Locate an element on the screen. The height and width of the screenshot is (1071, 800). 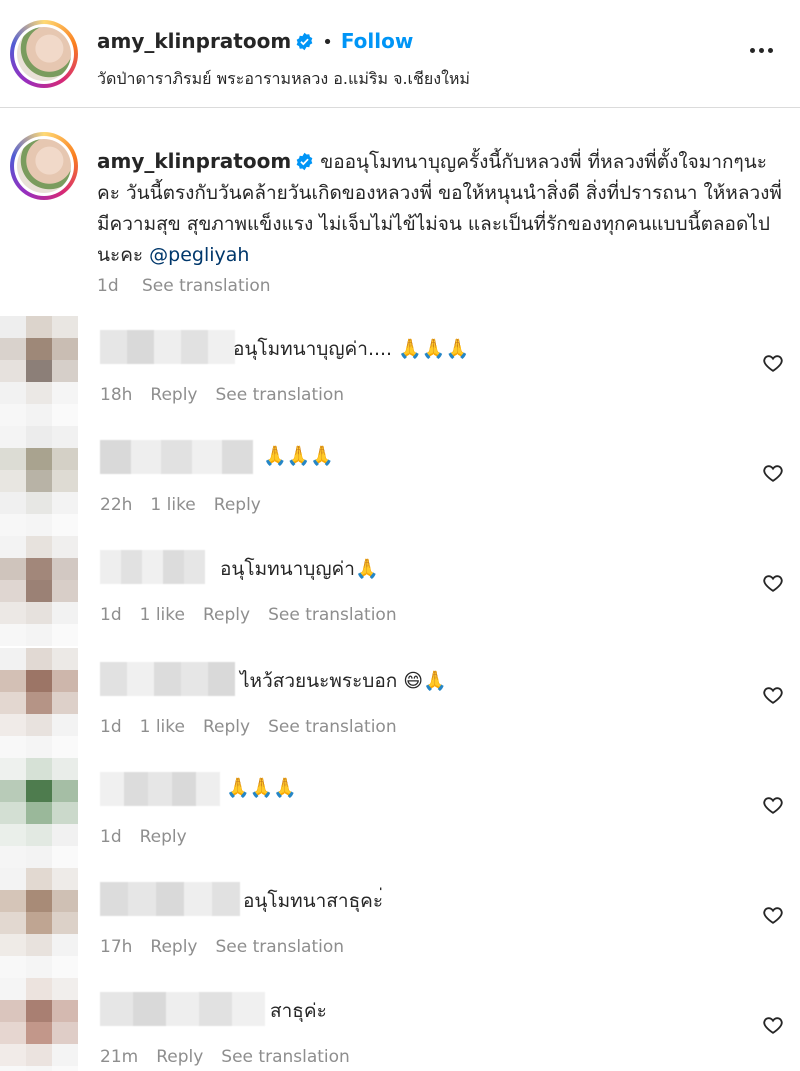
header-user-line: amy_klinpratoom • Follow is located at coordinates (255, 41).